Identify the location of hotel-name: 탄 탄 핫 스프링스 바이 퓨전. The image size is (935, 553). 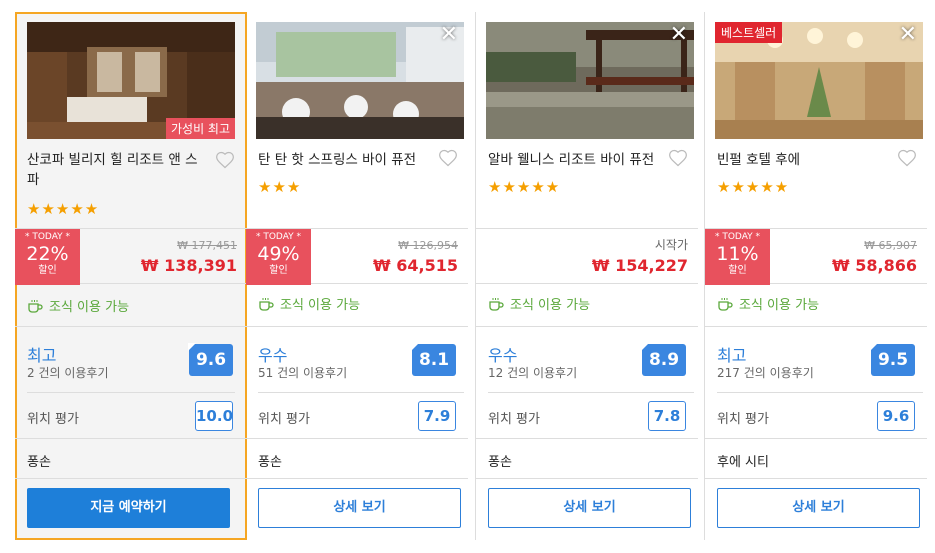
(348, 160).